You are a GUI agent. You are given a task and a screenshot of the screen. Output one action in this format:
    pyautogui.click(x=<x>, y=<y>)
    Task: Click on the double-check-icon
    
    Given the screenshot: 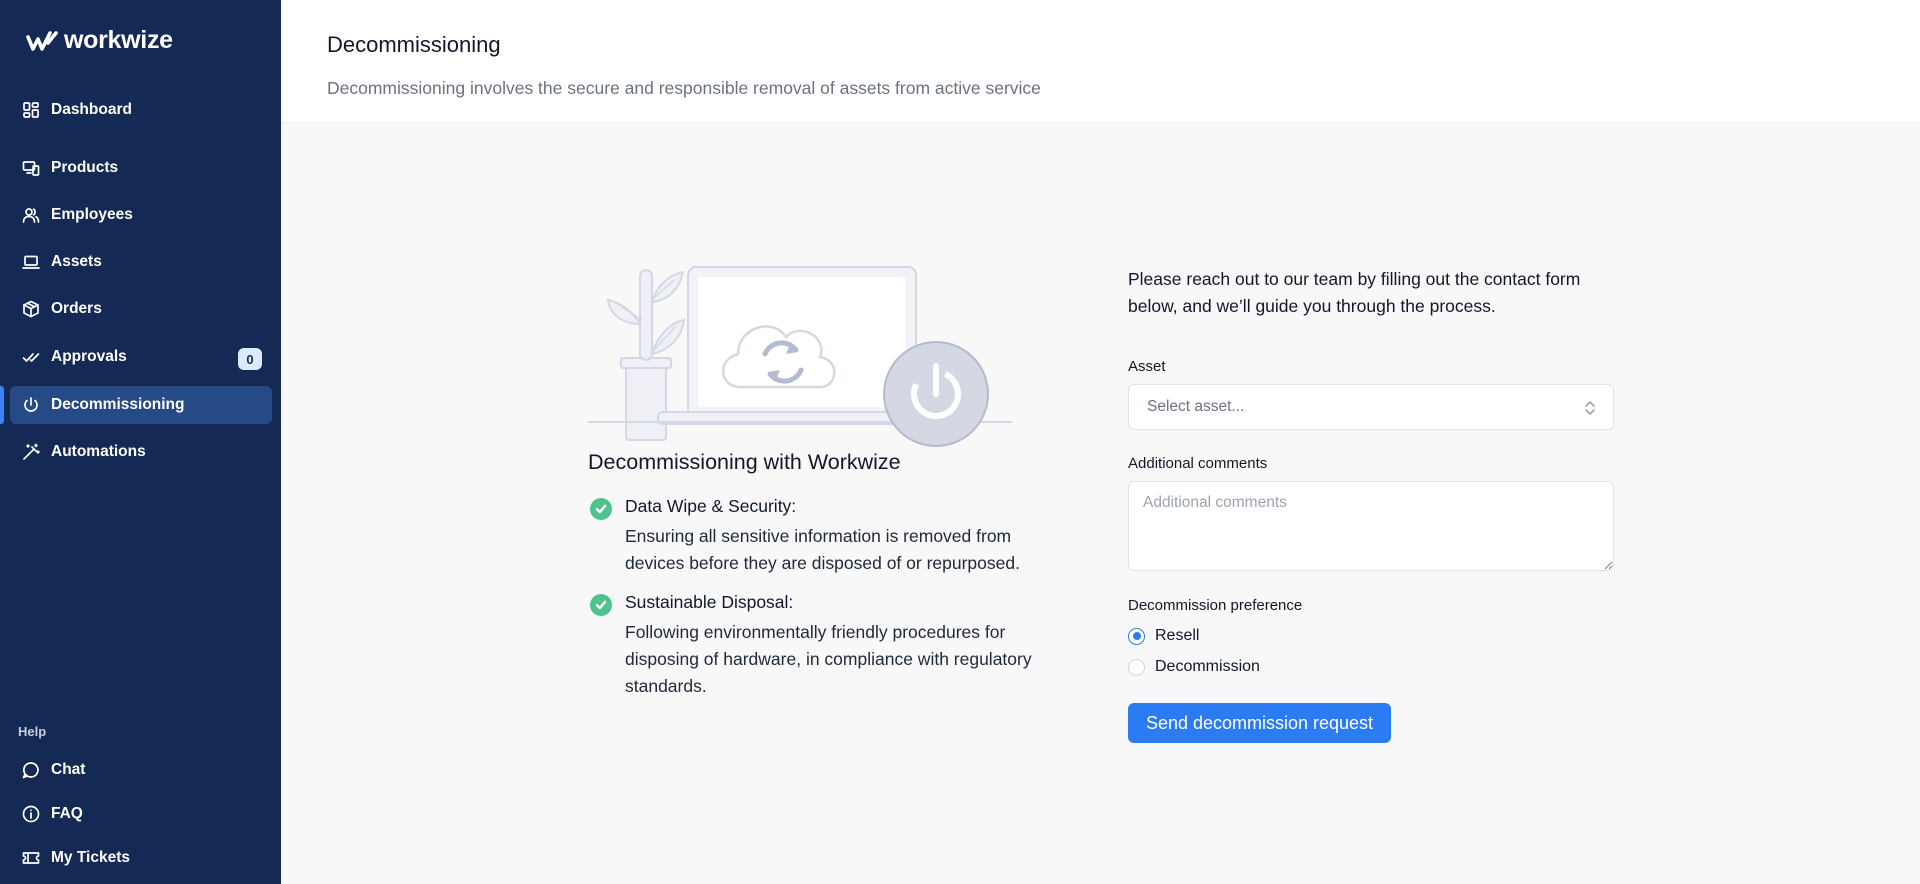 What is the action you would take?
    pyautogui.click(x=31, y=357)
    